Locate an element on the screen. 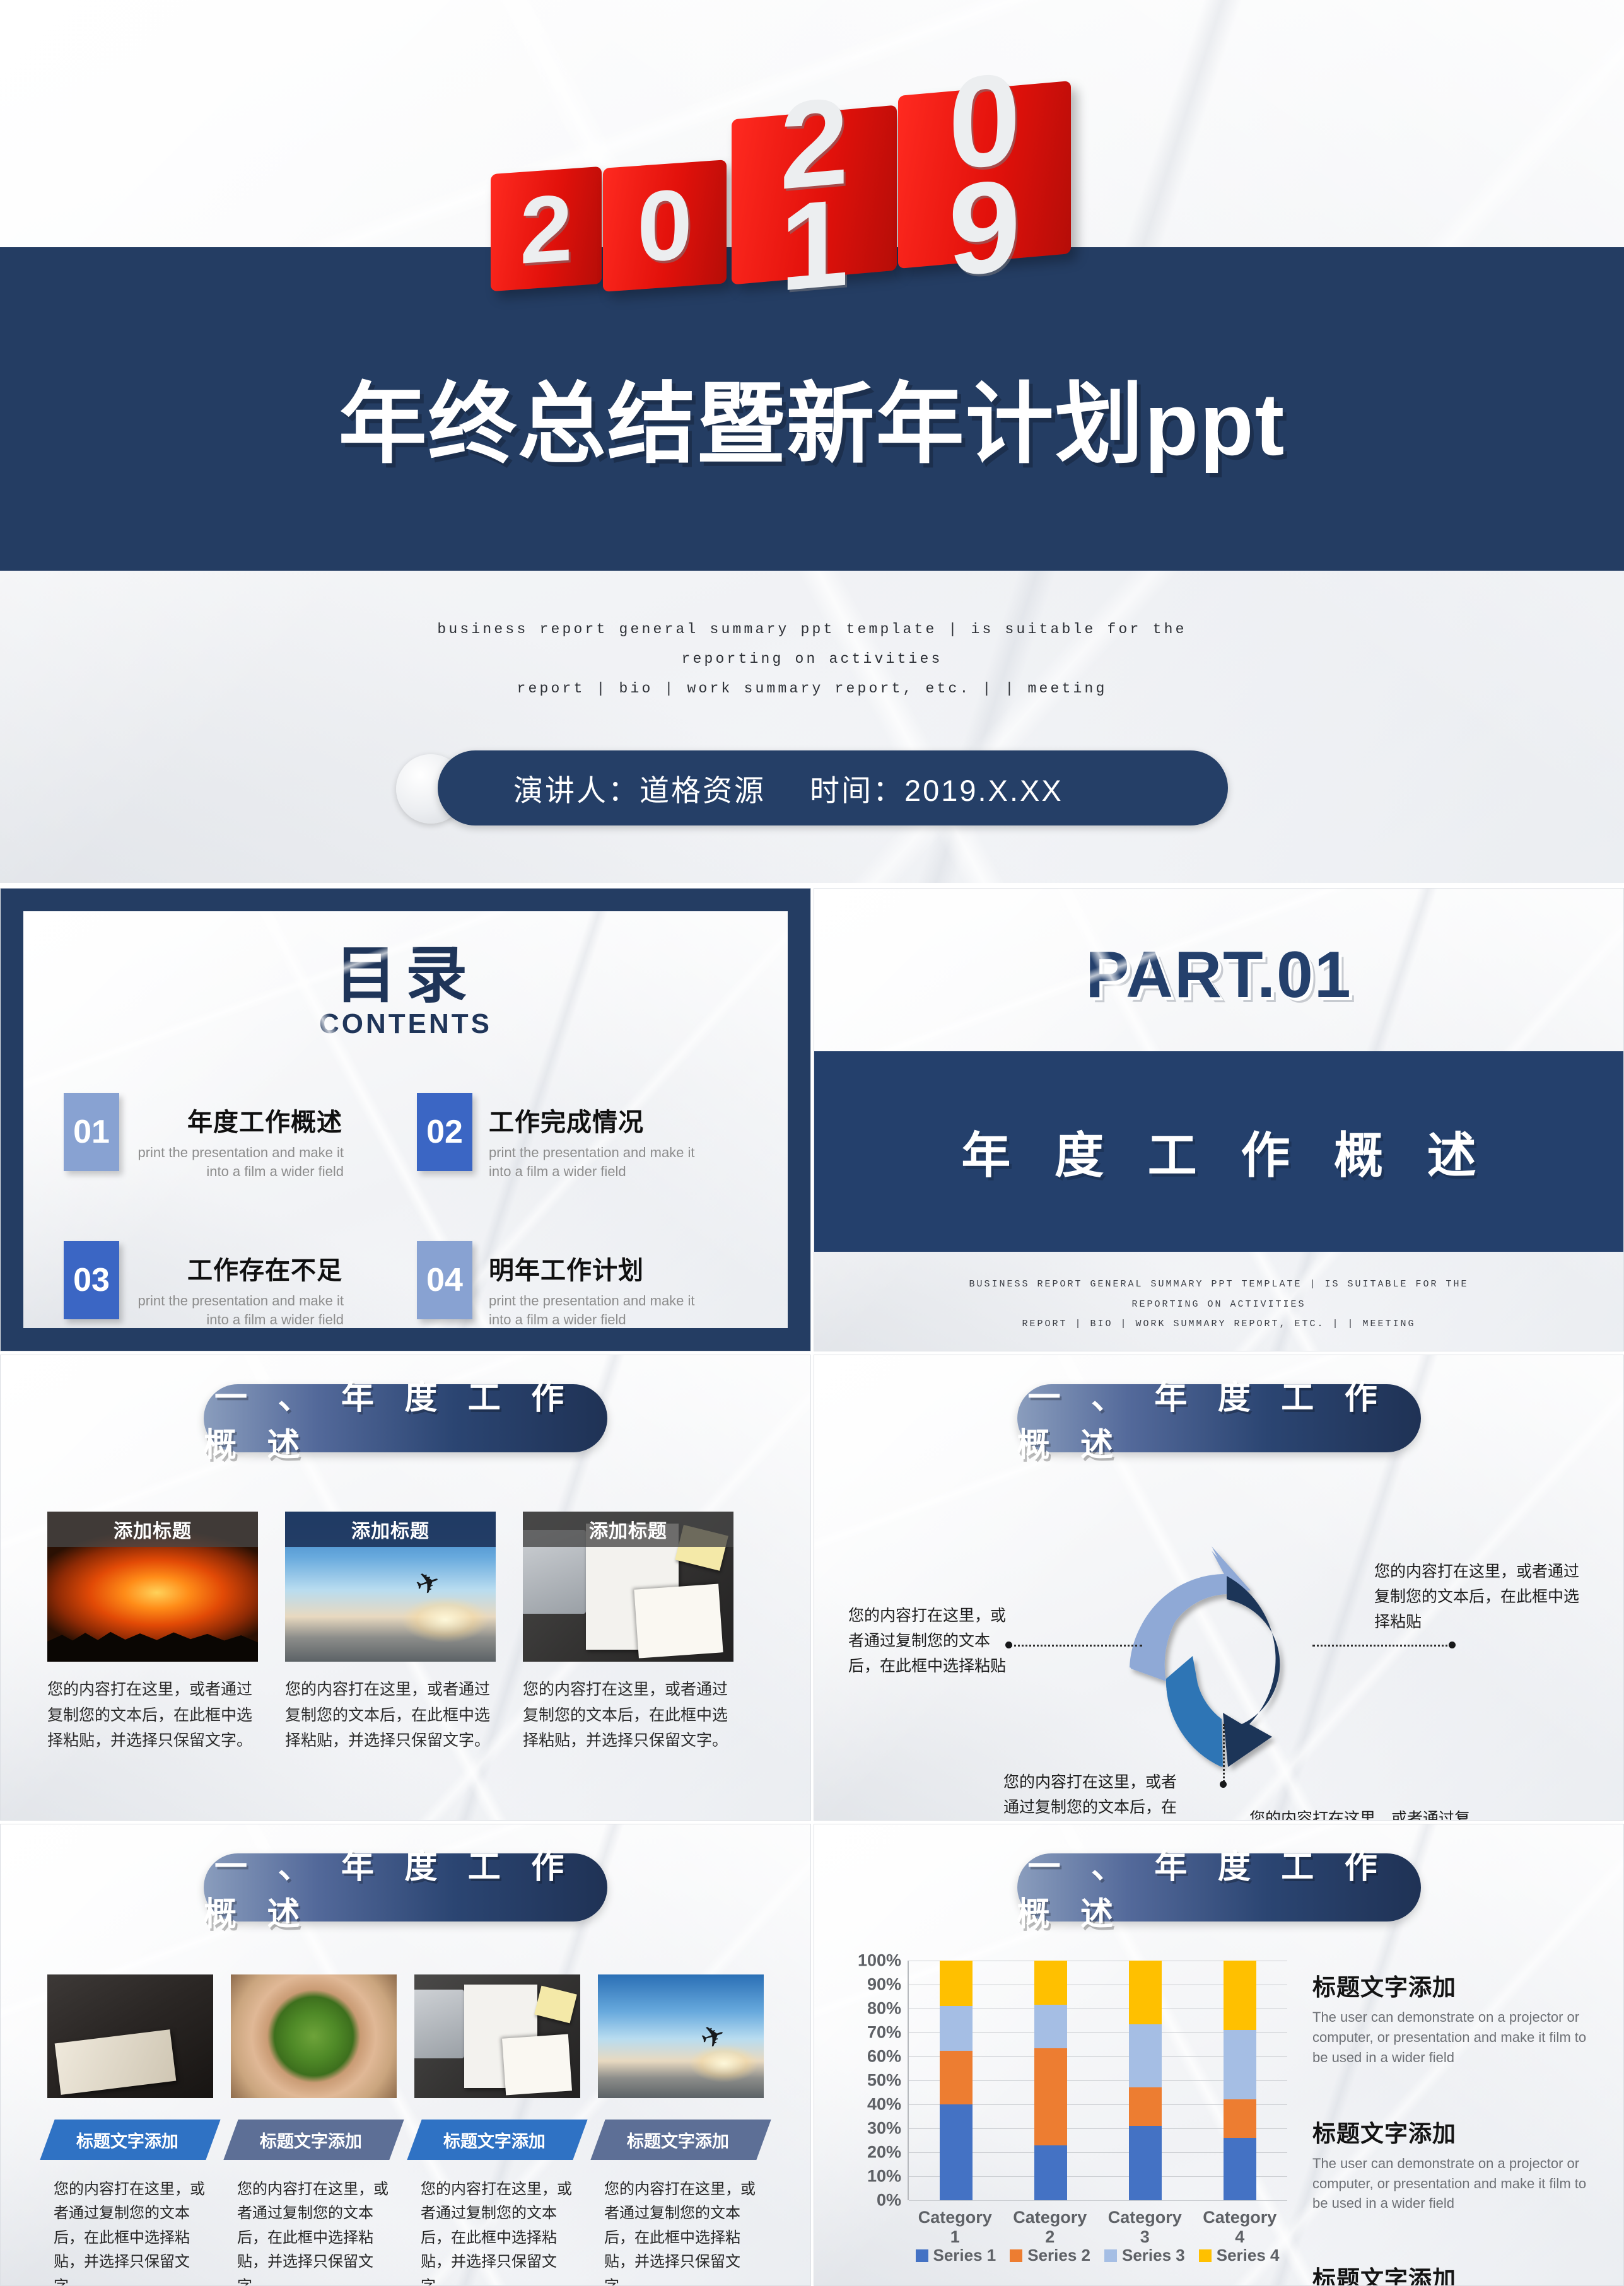 This screenshot has height=2286, width=1624. chart-legend-label: Series 3 is located at coordinates (1153, 2255).